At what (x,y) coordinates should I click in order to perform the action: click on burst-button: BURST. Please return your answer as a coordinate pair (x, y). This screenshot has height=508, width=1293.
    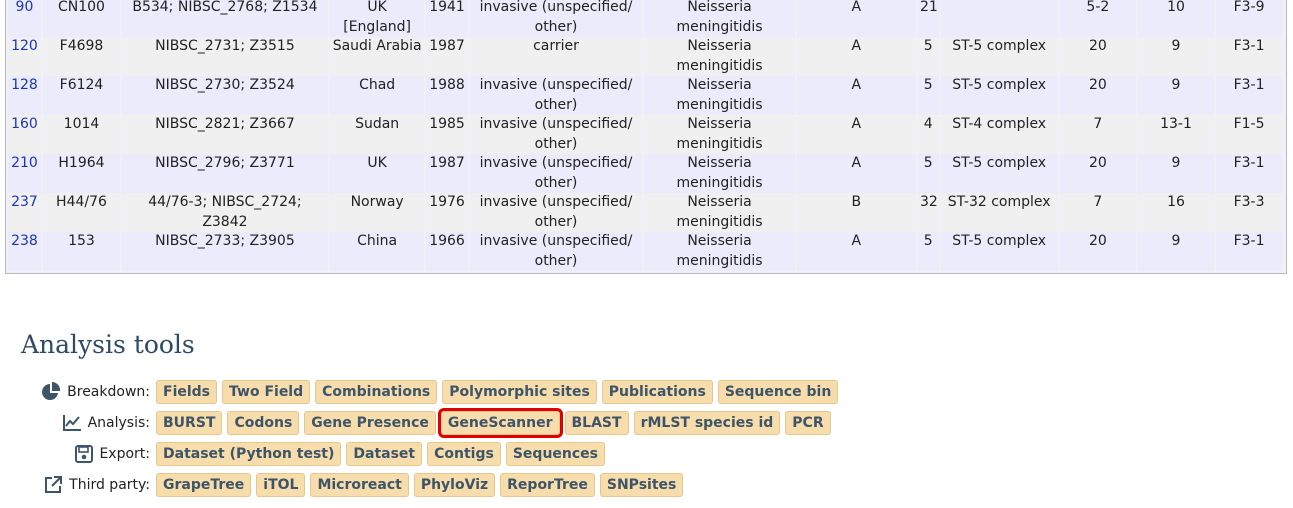
    Looking at the image, I should click on (189, 422).